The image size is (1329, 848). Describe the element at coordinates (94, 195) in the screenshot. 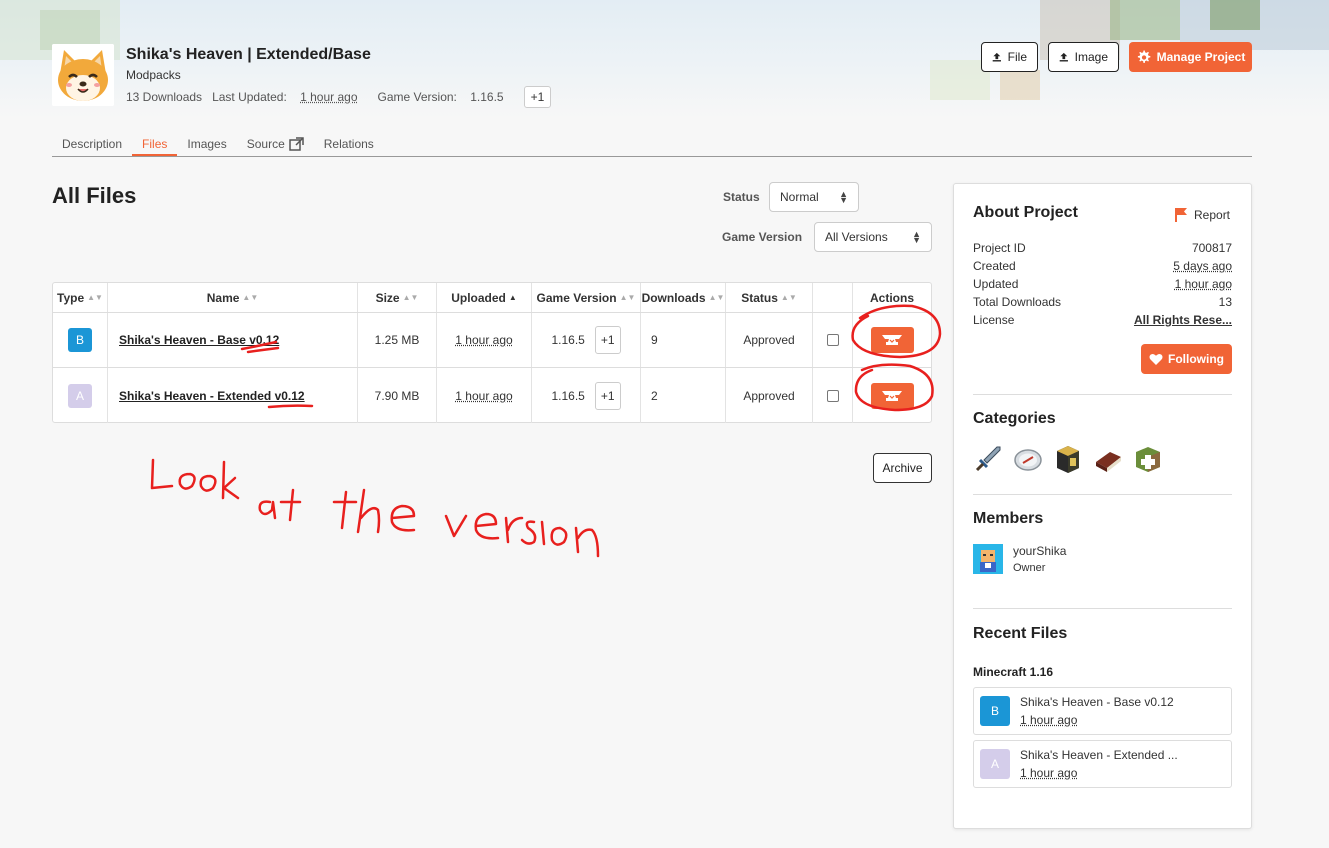

I see `page-title: All Files` at that location.